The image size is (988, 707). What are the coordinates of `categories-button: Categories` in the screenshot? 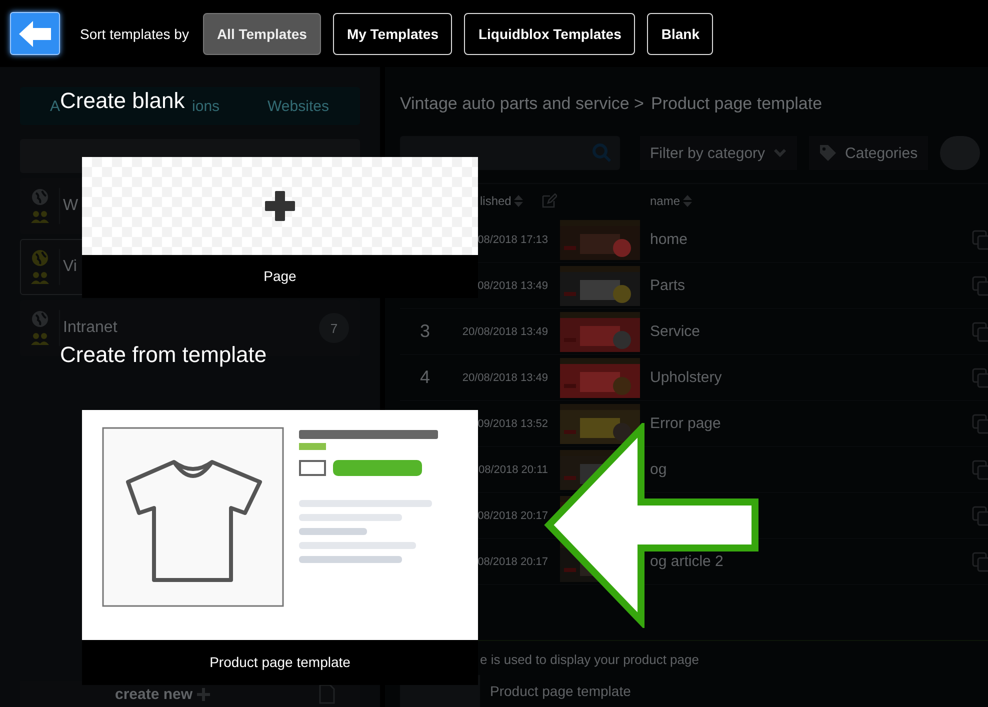 It's located at (868, 153).